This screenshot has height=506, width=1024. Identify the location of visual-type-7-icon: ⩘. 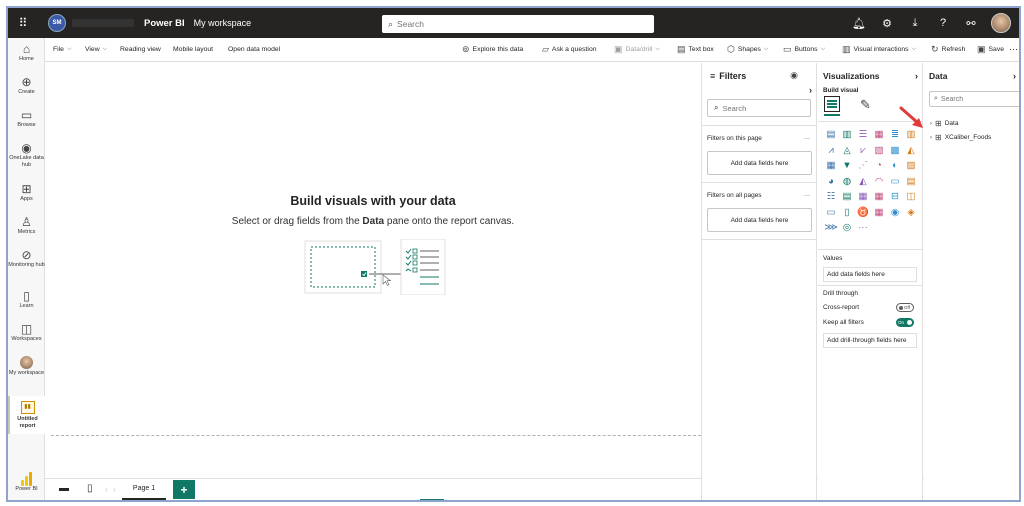
(831, 151).